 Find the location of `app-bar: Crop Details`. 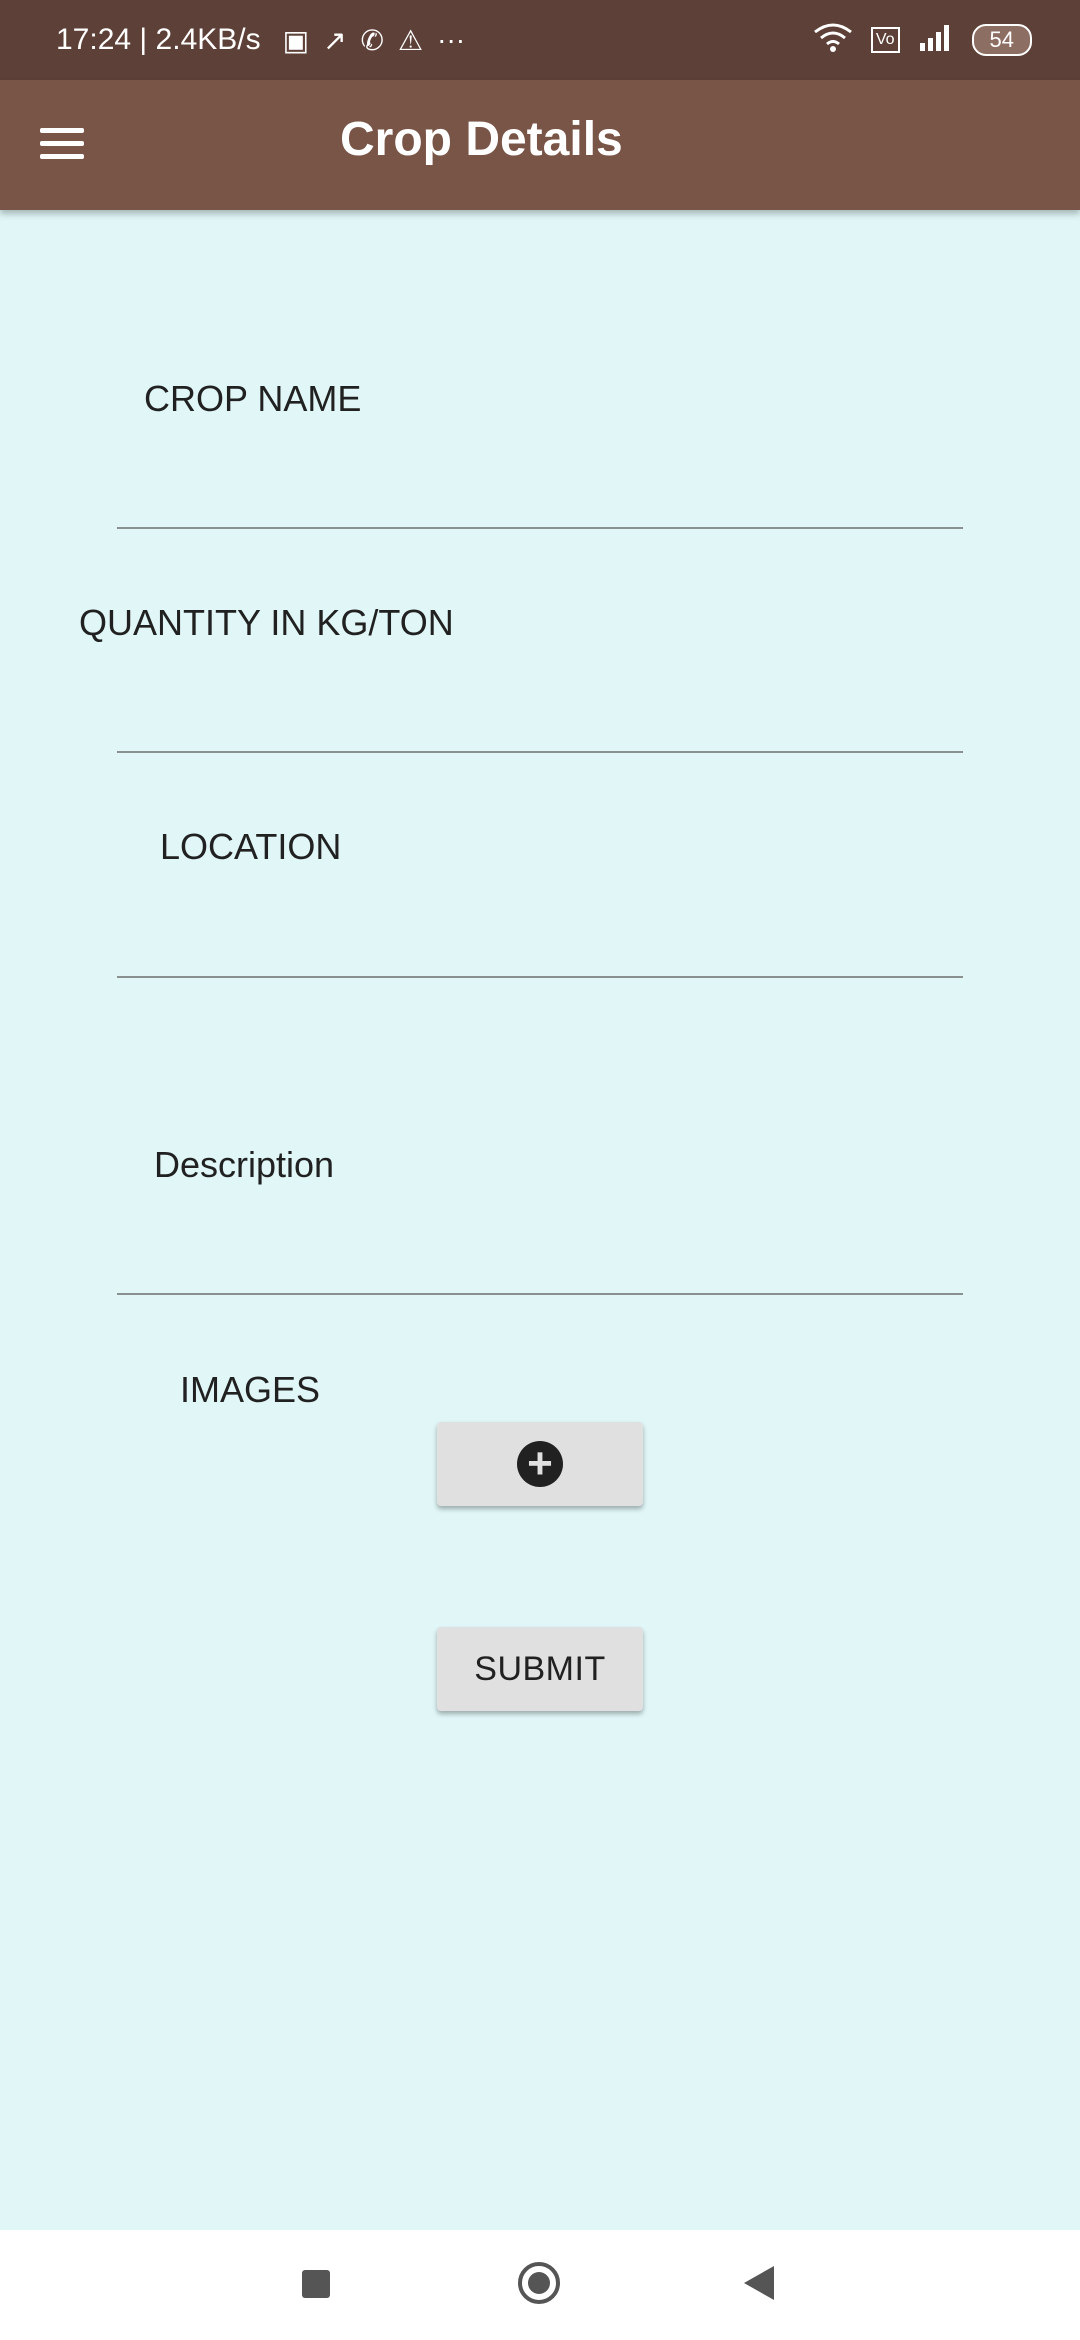

app-bar: Crop Details is located at coordinates (540, 145).